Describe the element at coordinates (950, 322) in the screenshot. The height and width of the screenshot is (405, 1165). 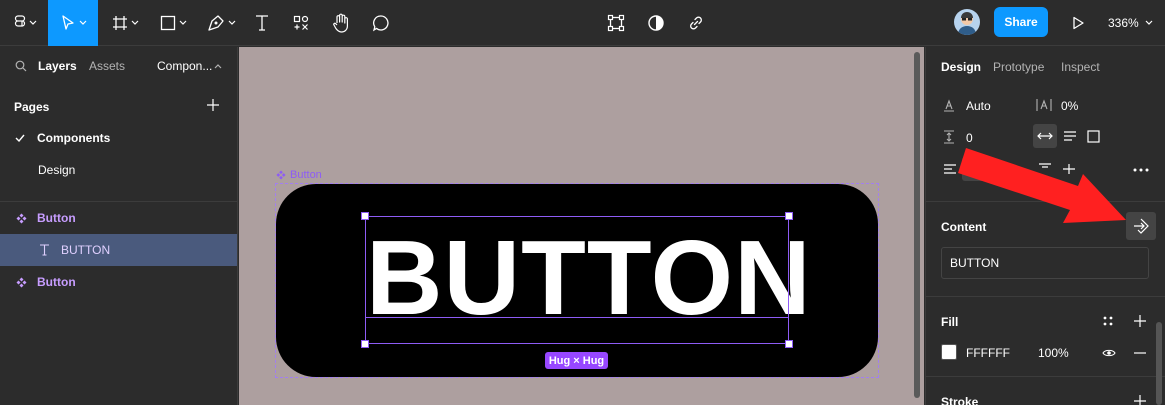
I see `fill-section-title: Fill` at that location.